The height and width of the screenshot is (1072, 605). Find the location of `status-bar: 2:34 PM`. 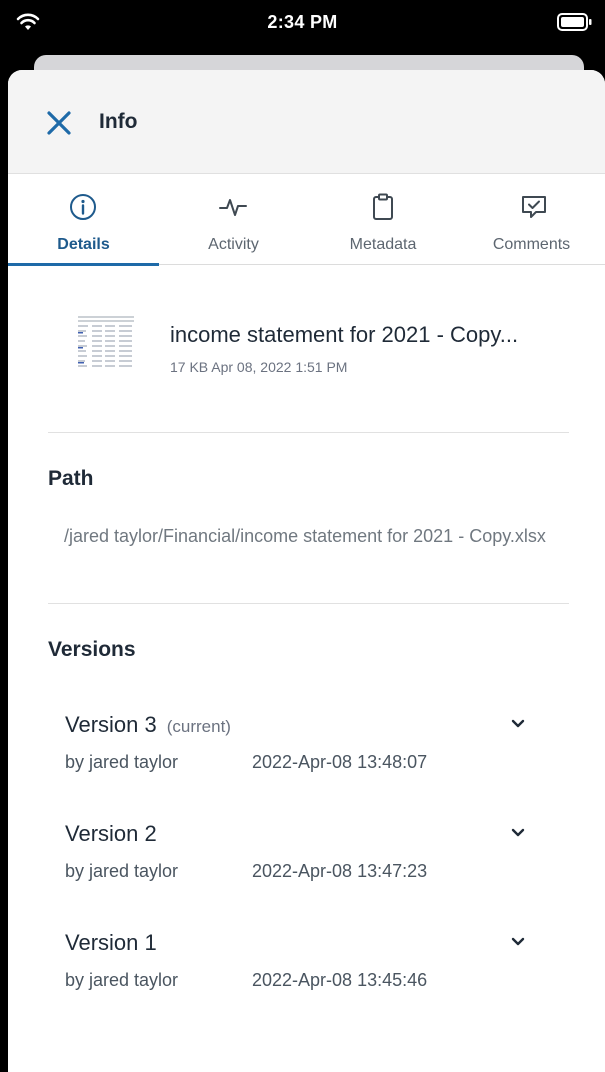

status-bar: 2:34 PM is located at coordinates (302, 23).